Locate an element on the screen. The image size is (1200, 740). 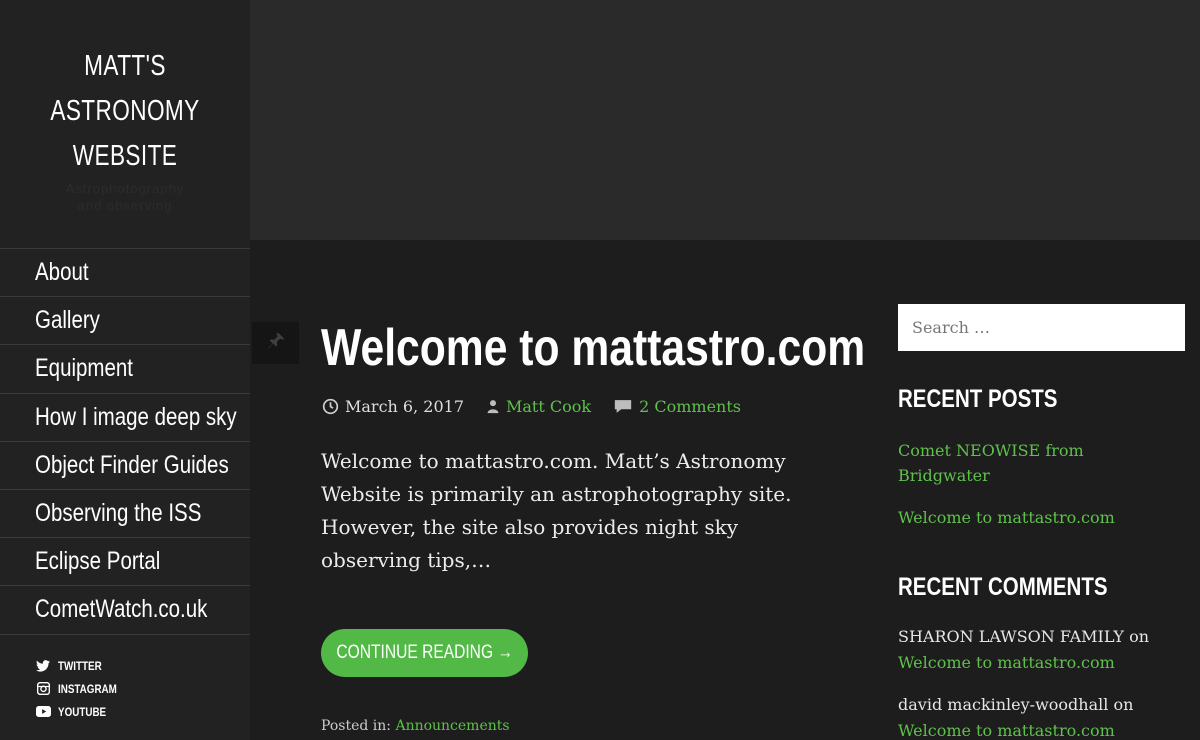
comment-icon is located at coordinates (623, 406).